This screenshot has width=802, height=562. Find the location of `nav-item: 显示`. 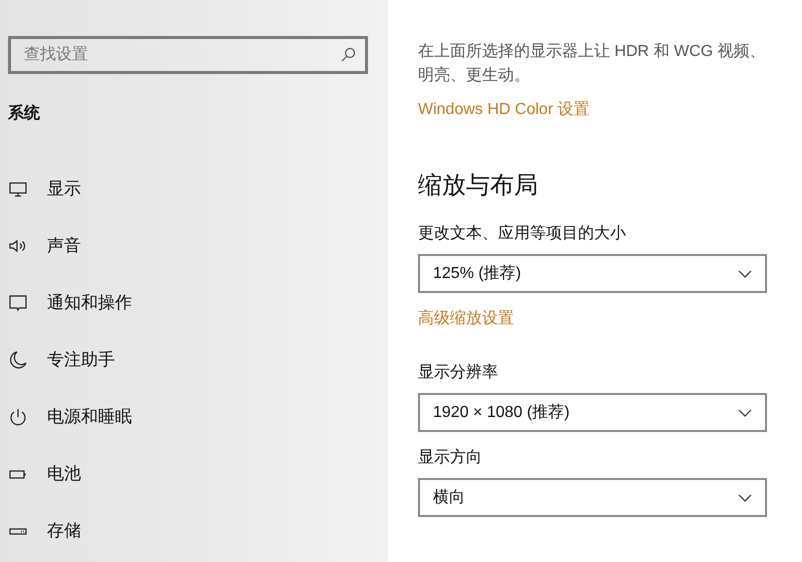

nav-item: 显示 is located at coordinates (194, 189).